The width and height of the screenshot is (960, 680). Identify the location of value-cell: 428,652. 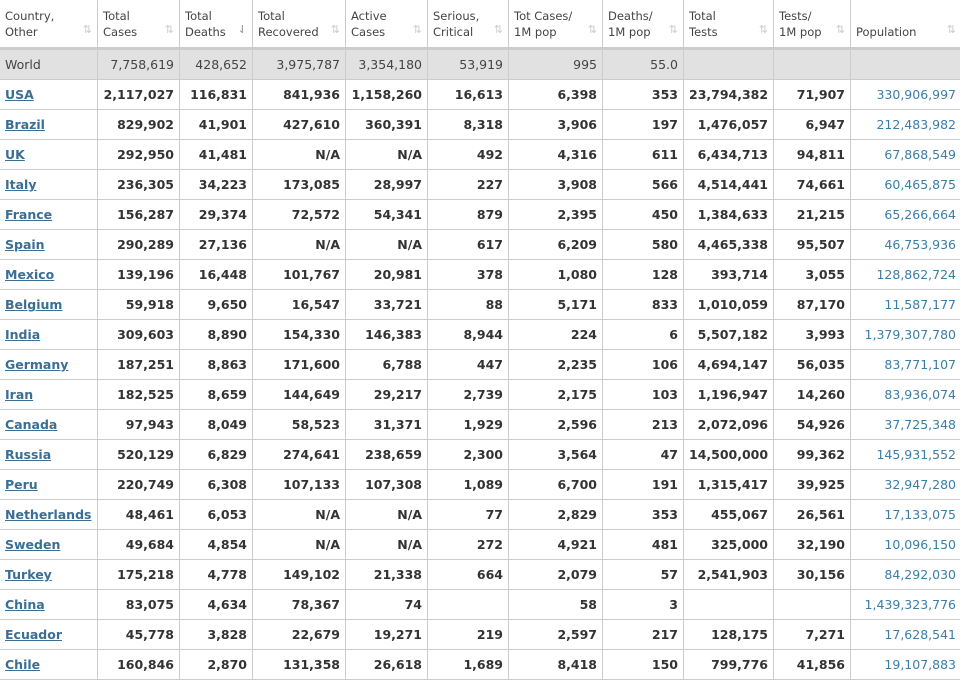
(216, 64).